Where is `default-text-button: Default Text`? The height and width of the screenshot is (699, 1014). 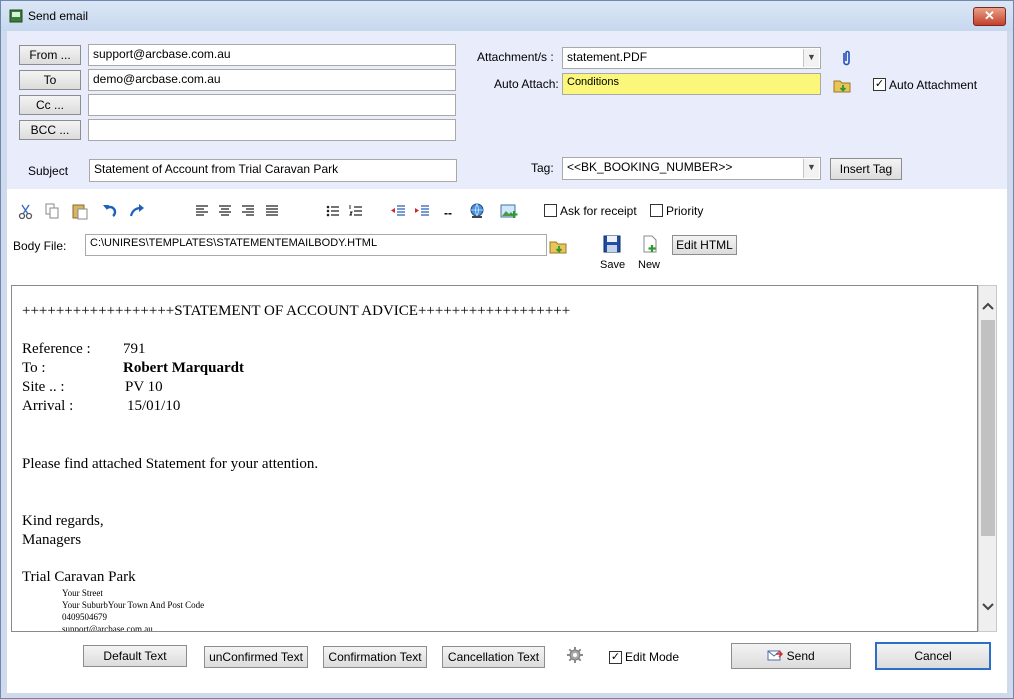
default-text-button: Default Text is located at coordinates (135, 656).